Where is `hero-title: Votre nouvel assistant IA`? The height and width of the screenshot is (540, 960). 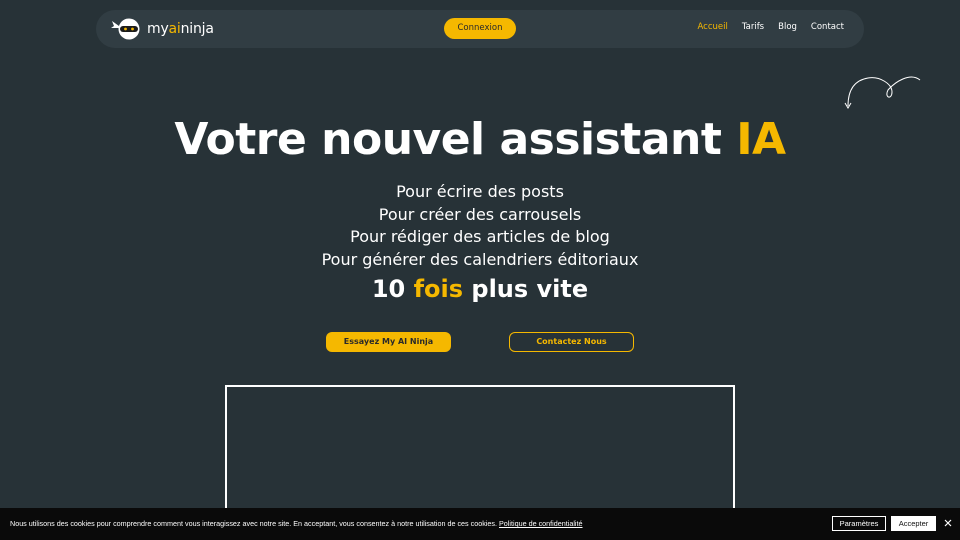 hero-title: Votre nouvel assistant IA is located at coordinates (480, 139).